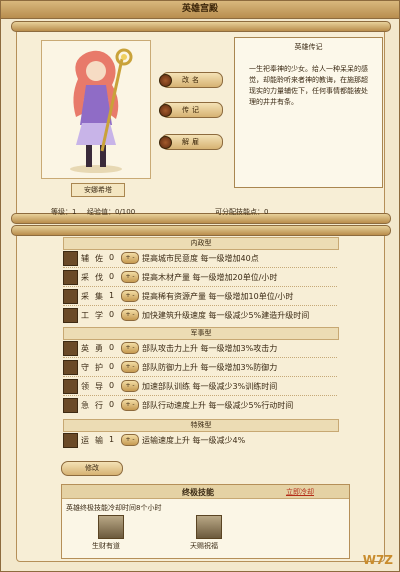 The height and width of the screenshot is (572, 400). What do you see at coordinates (204, 546) in the screenshot?
I see `ultimate-skill-2-label: 天赐祝福` at bounding box center [204, 546].